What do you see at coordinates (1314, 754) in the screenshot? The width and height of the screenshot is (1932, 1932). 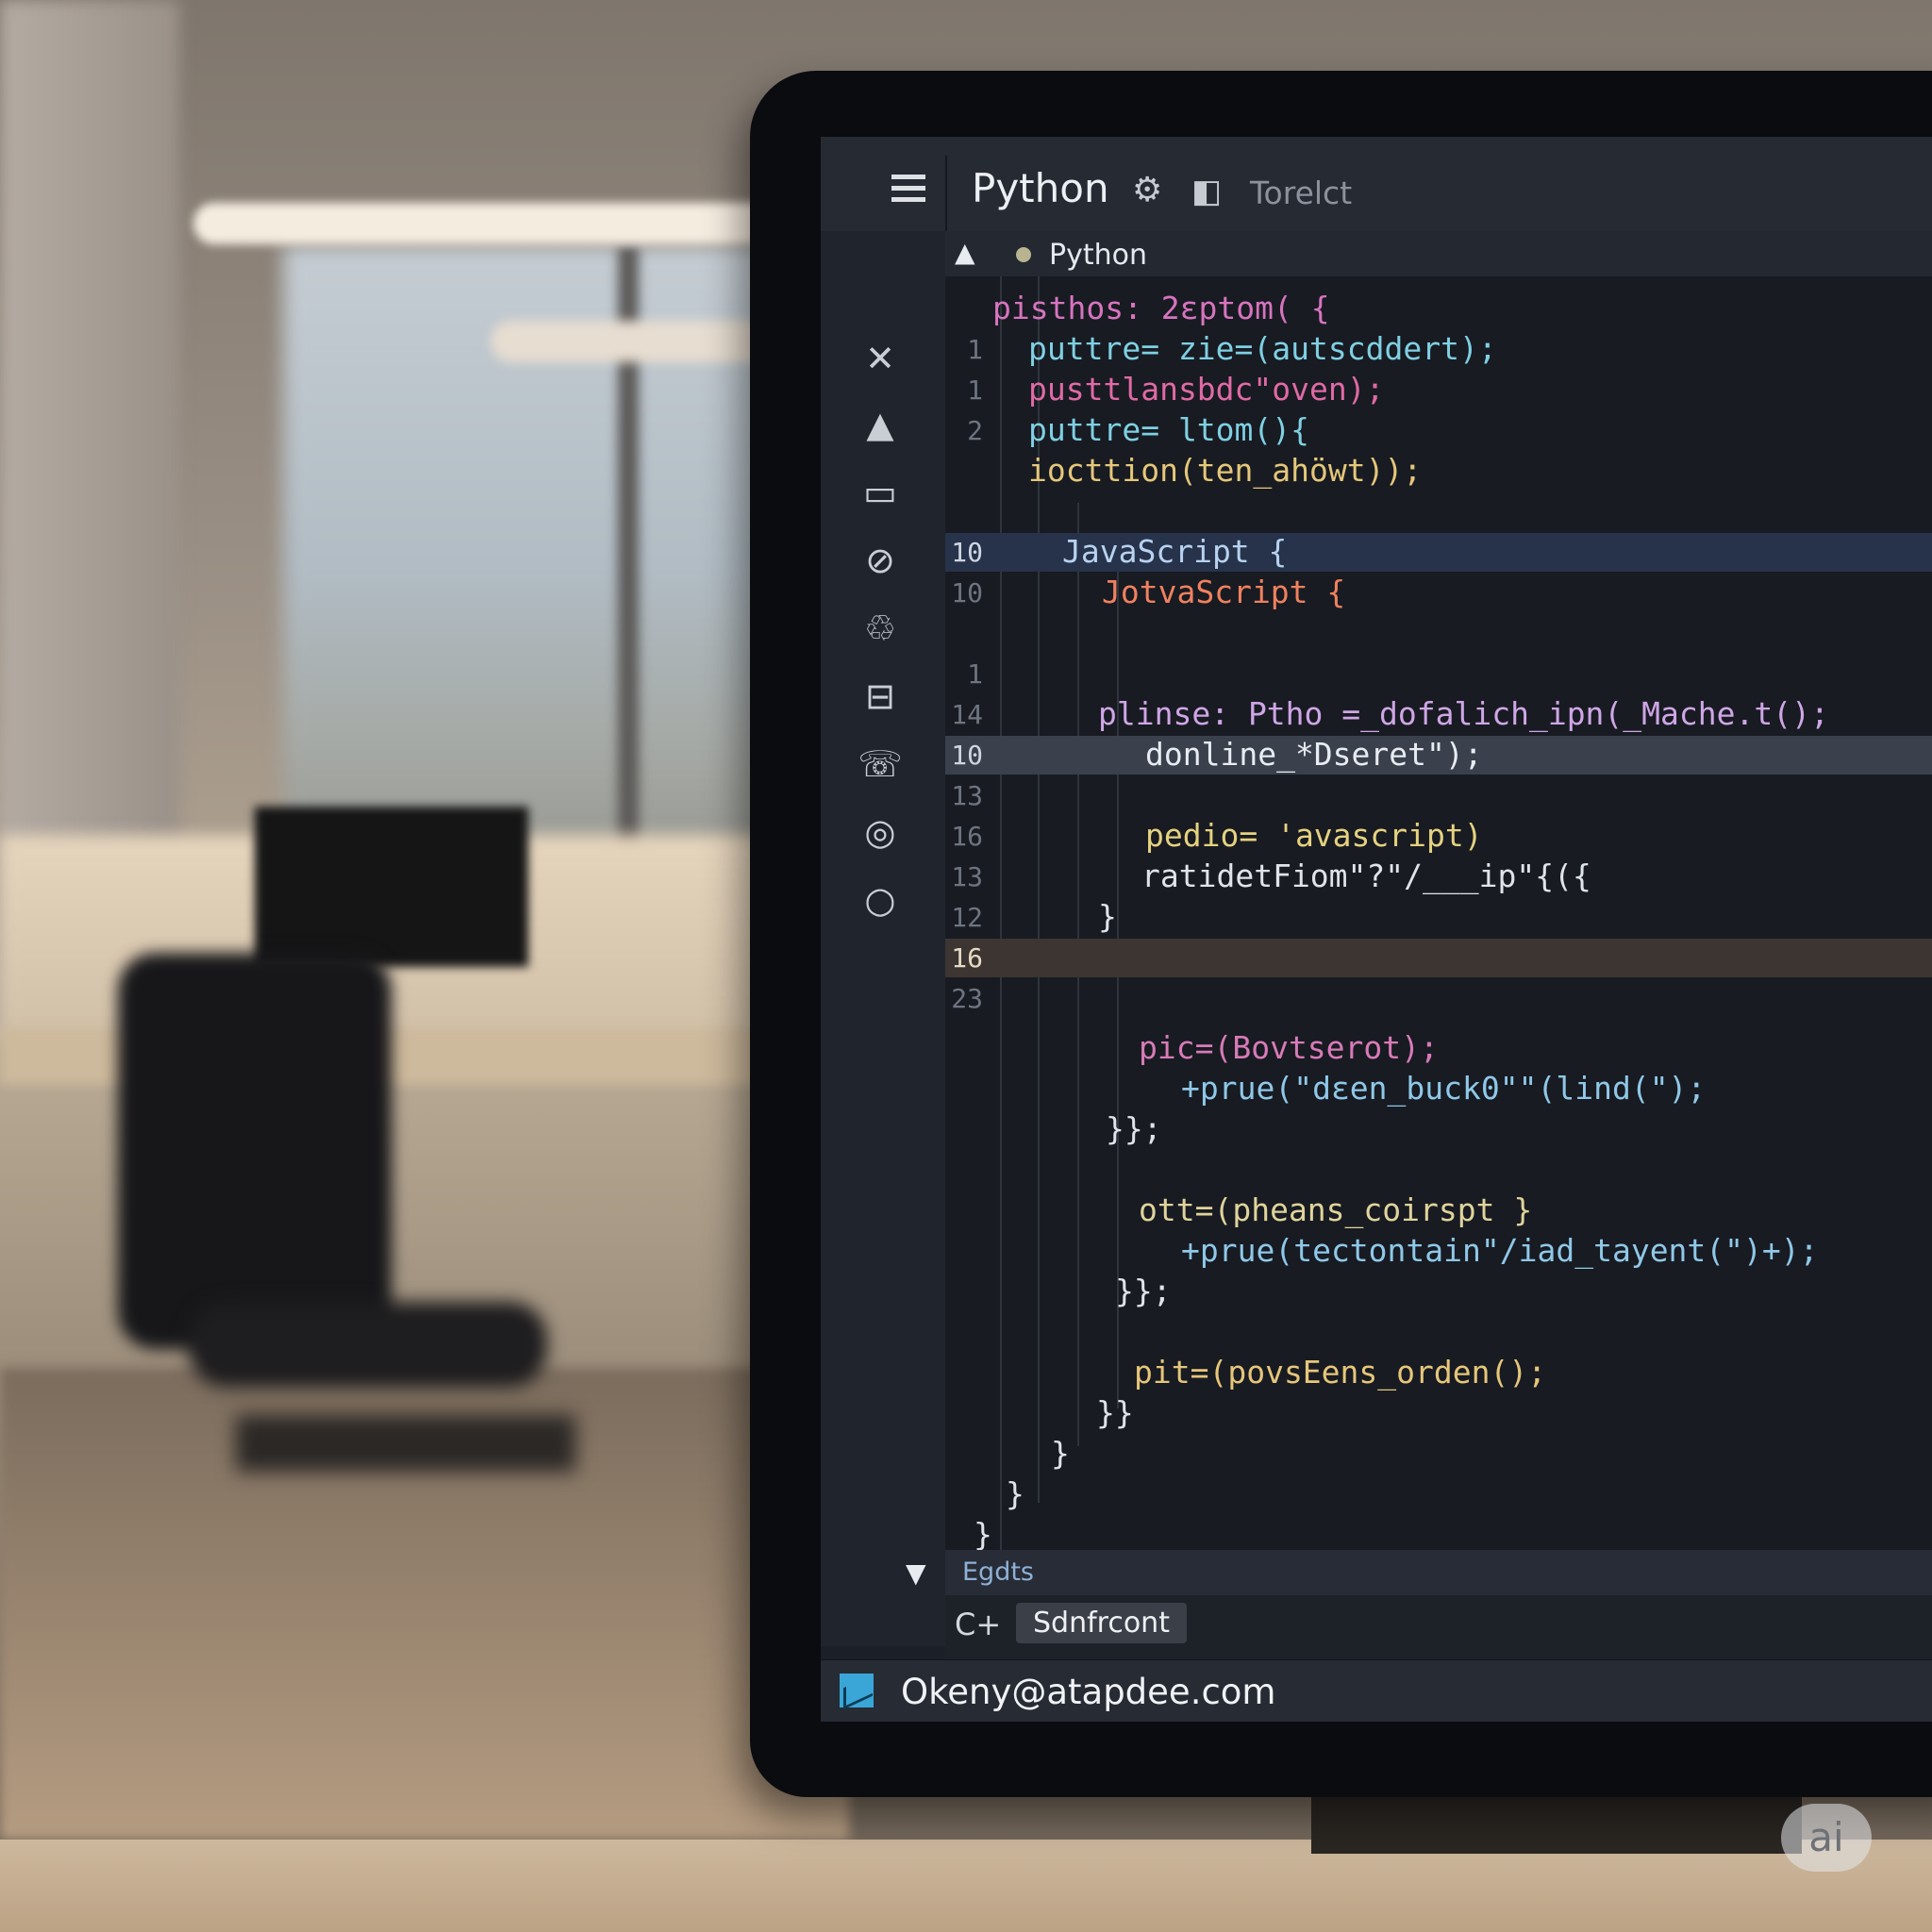 I see `code-line: donline_*Dseret");` at bounding box center [1314, 754].